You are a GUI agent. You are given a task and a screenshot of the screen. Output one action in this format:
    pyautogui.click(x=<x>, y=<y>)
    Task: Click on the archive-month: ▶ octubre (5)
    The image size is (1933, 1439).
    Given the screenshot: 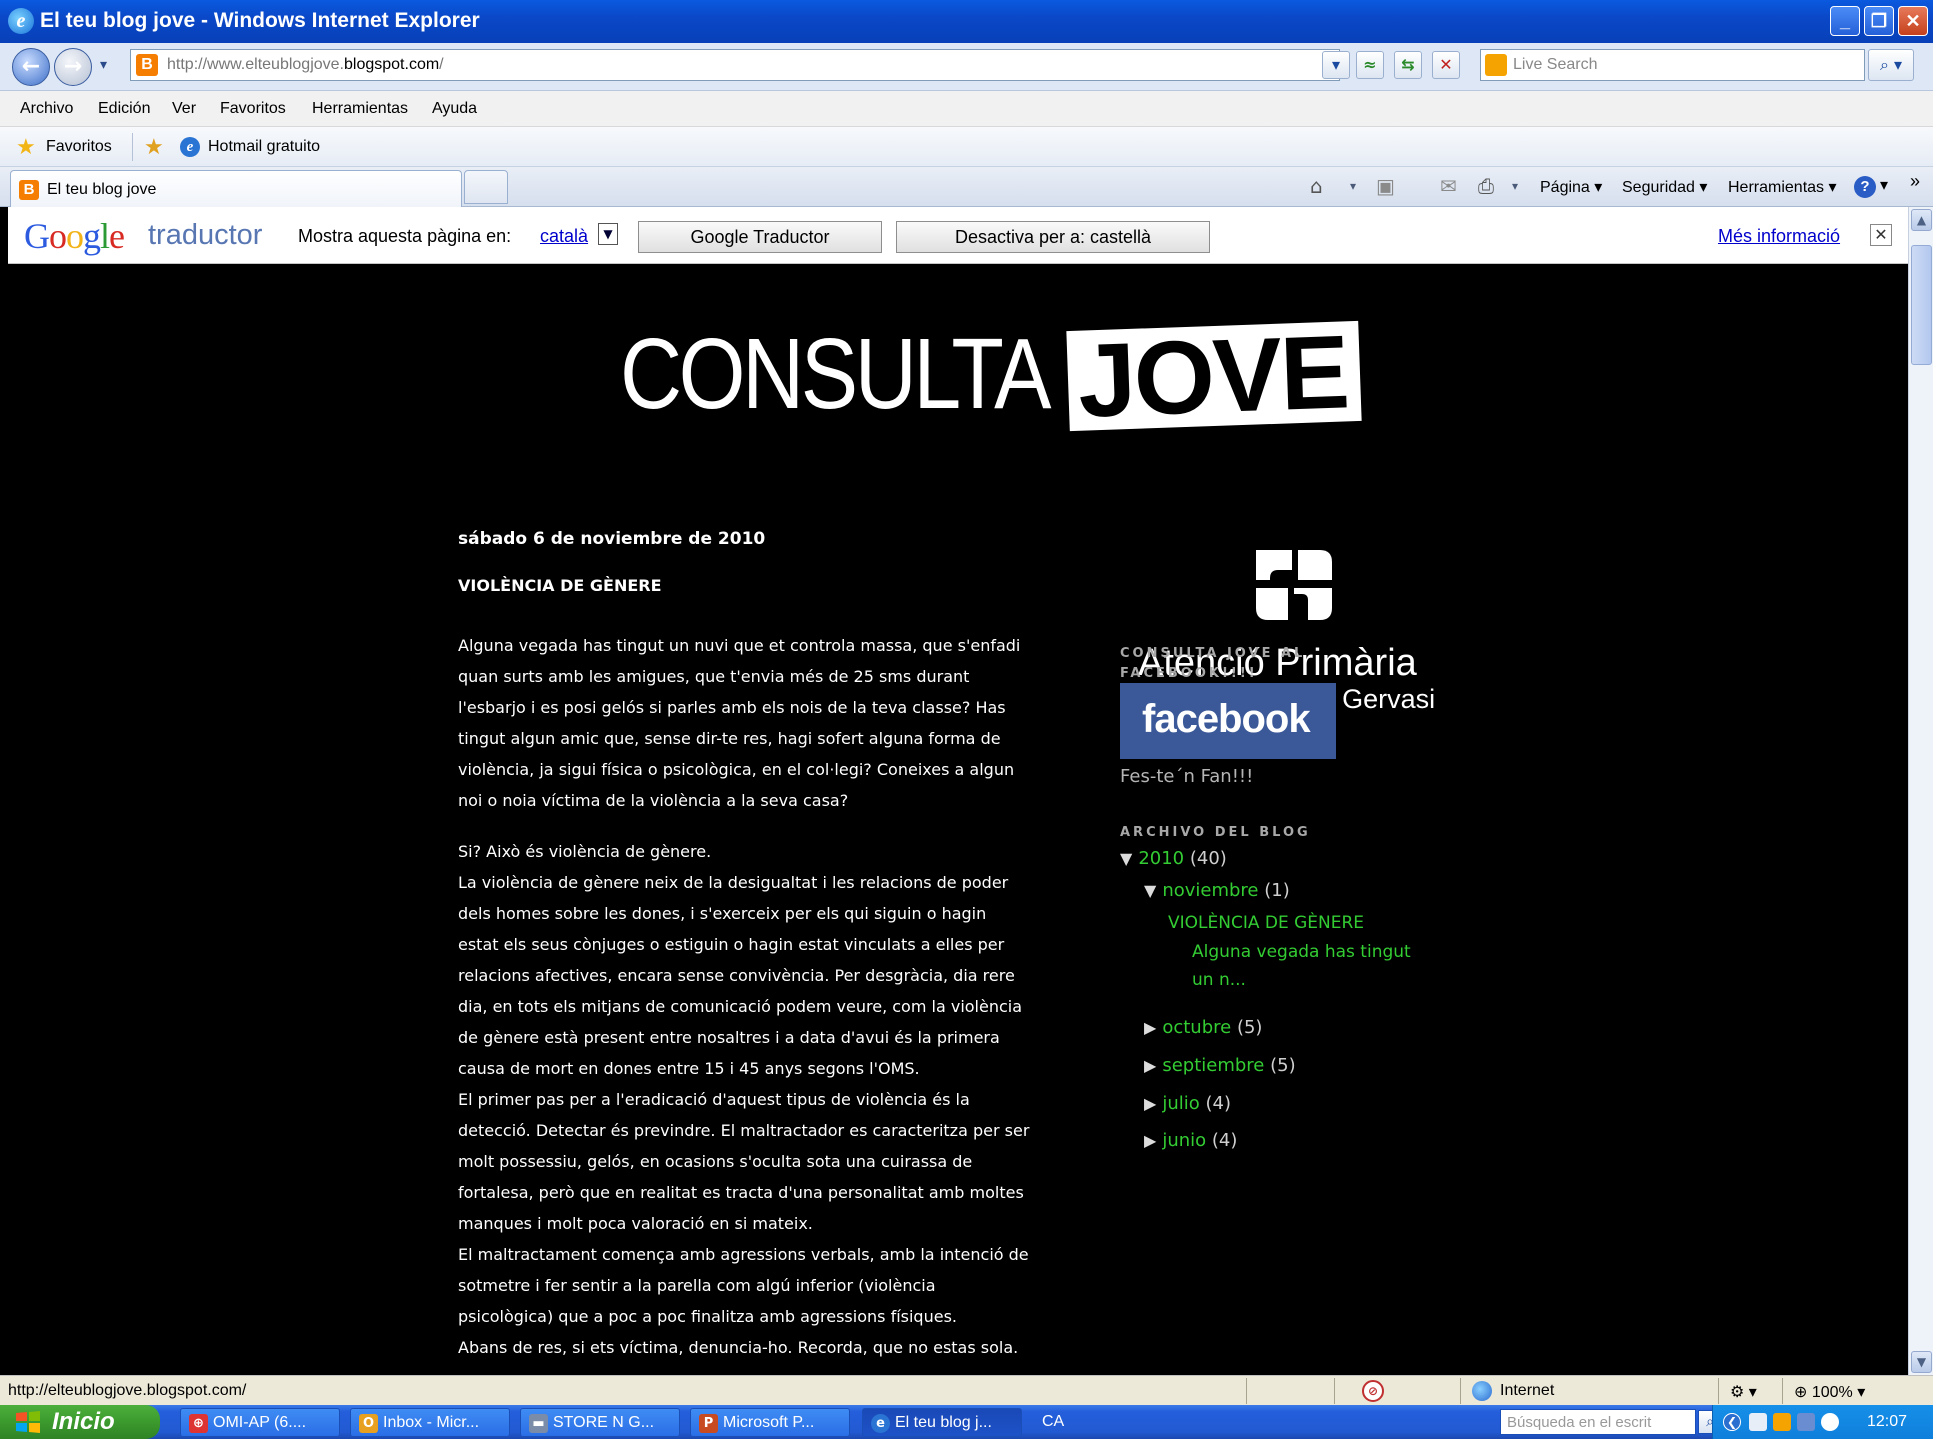 What is the action you would take?
    pyautogui.click(x=1203, y=1027)
    